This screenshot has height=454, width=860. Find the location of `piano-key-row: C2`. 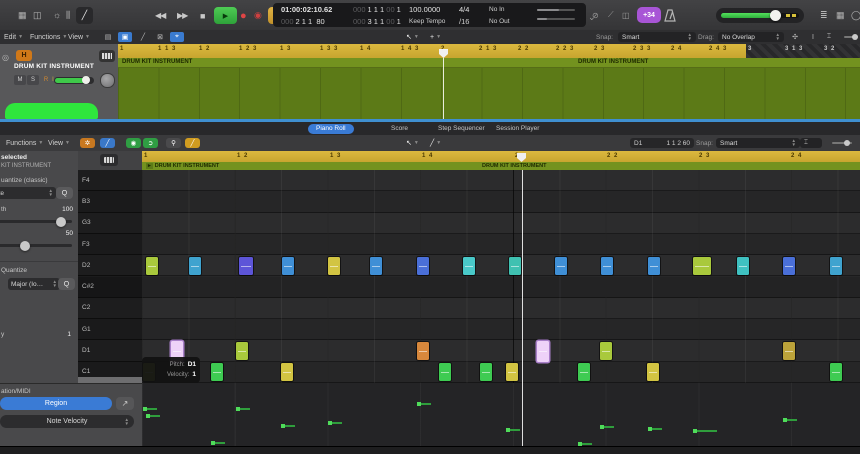

piano-key-row: C2 is located at coordinates (110, 308).